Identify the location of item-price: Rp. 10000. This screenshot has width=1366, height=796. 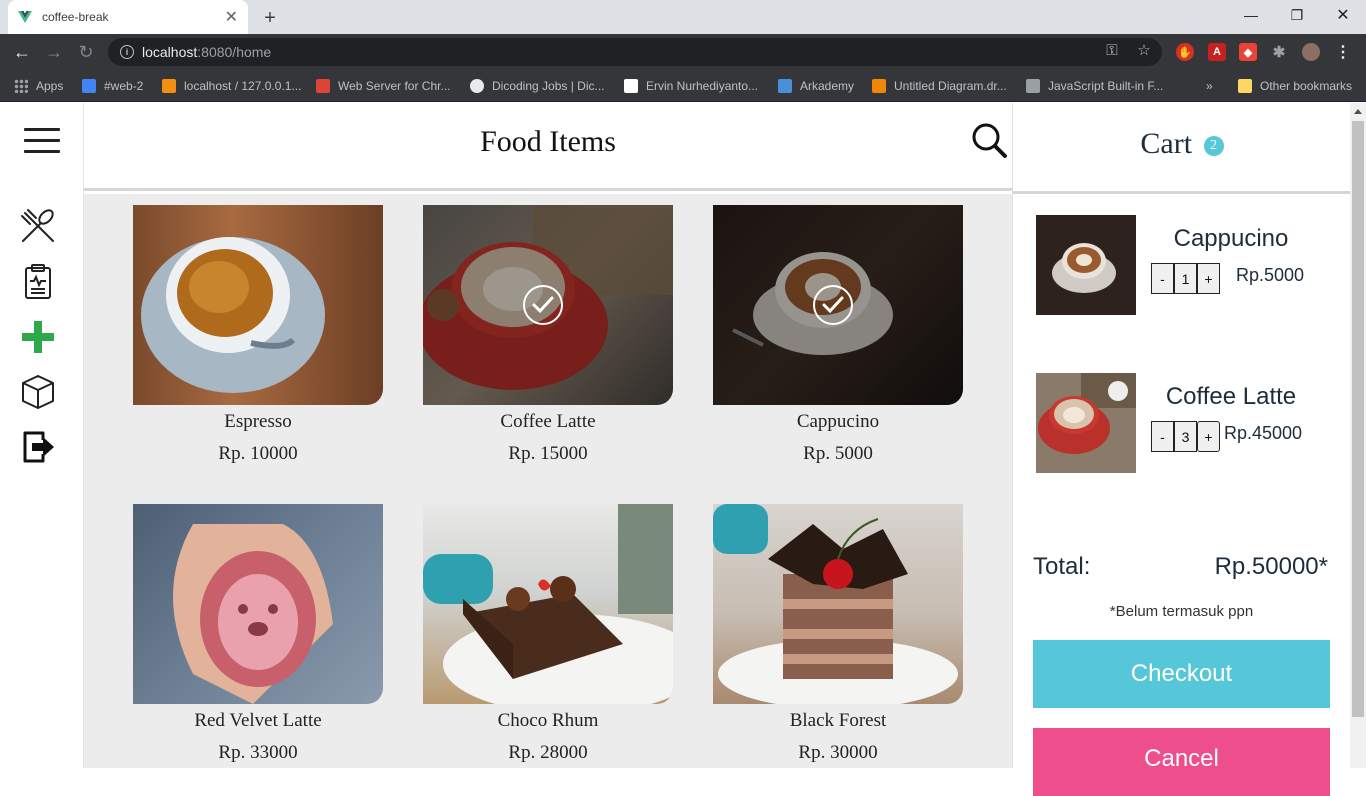
(258, 453).